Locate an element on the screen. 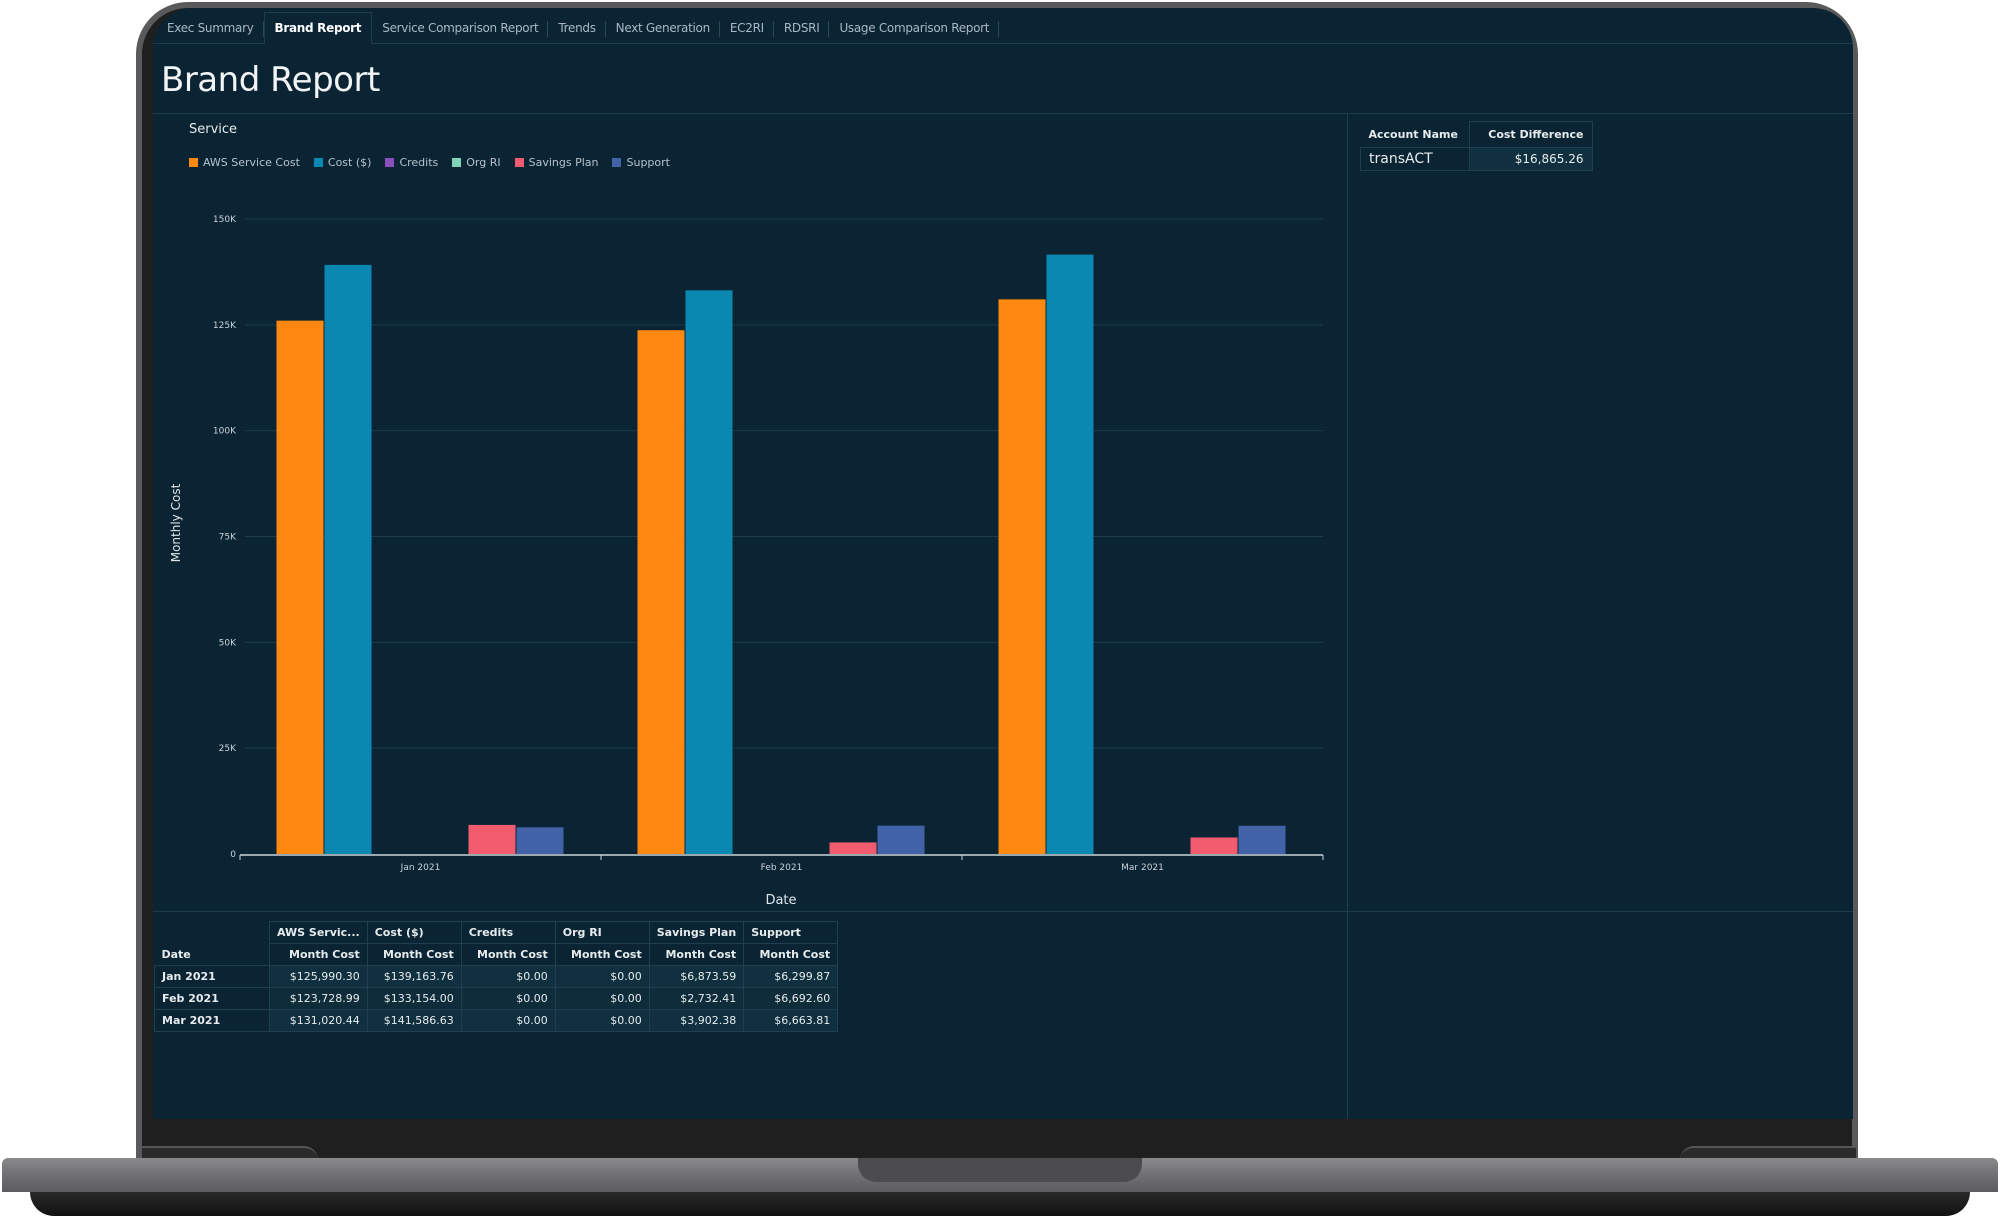  page-title: Brand Report is located at coordinates (270, 80).